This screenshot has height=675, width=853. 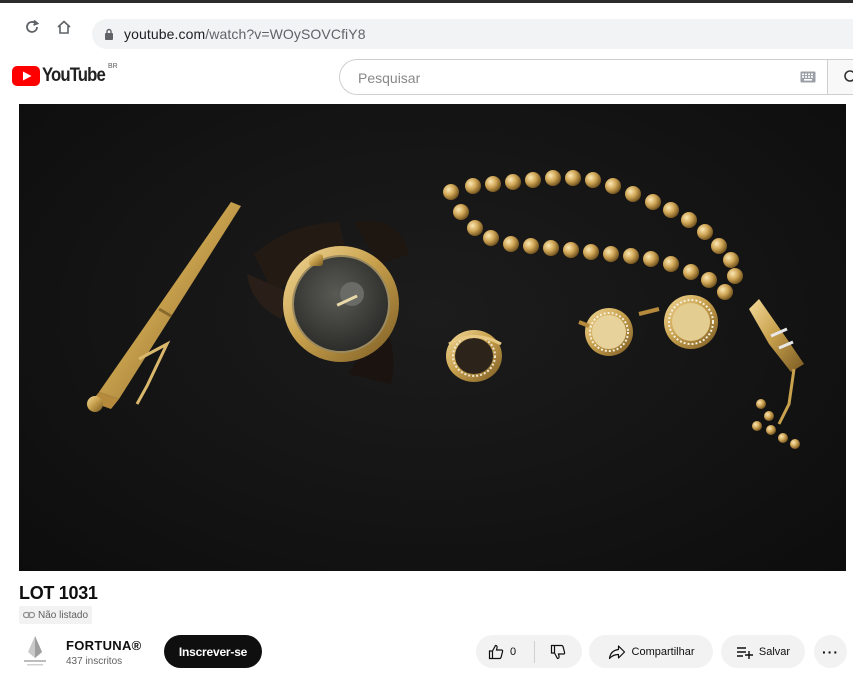 What do you see at coordinates (774, 651) in the screenshot?
I see `save-label: Salvar` at bounding box center [774, 651].